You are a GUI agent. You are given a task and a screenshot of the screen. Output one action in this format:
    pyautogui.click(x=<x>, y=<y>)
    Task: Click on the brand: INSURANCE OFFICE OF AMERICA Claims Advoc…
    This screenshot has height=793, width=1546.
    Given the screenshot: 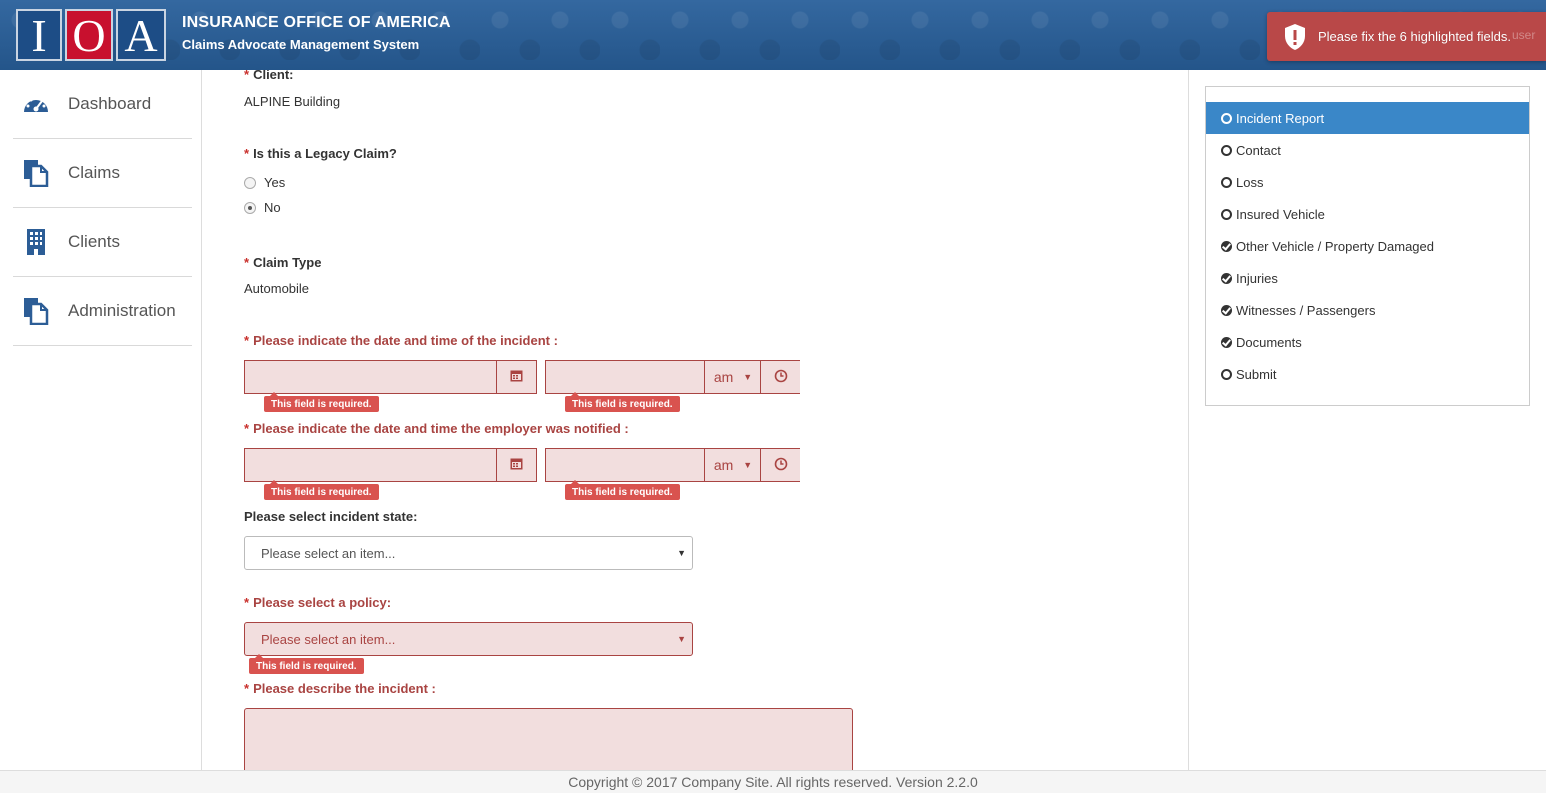 What is the action you would take?
    pyautogui.click(x=316, y=33)
    